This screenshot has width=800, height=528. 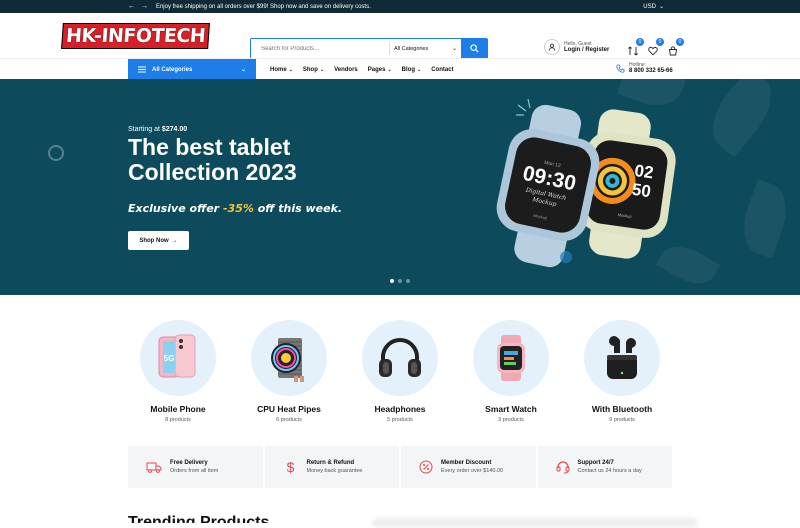 I want to click on product-slider-edge, so click(x=535, y=523).